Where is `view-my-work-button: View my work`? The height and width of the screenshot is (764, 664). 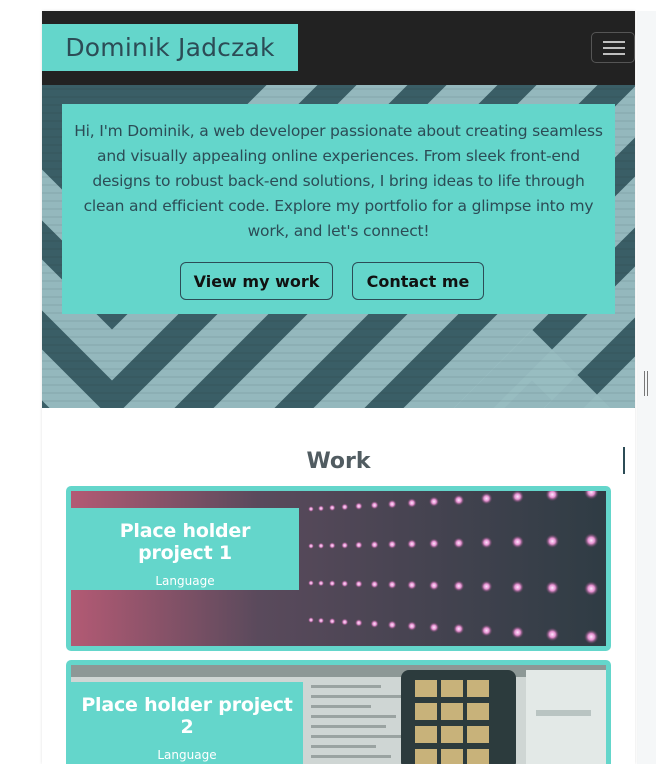 view-my-work-button: View my work is located at coordinates (256, 281).